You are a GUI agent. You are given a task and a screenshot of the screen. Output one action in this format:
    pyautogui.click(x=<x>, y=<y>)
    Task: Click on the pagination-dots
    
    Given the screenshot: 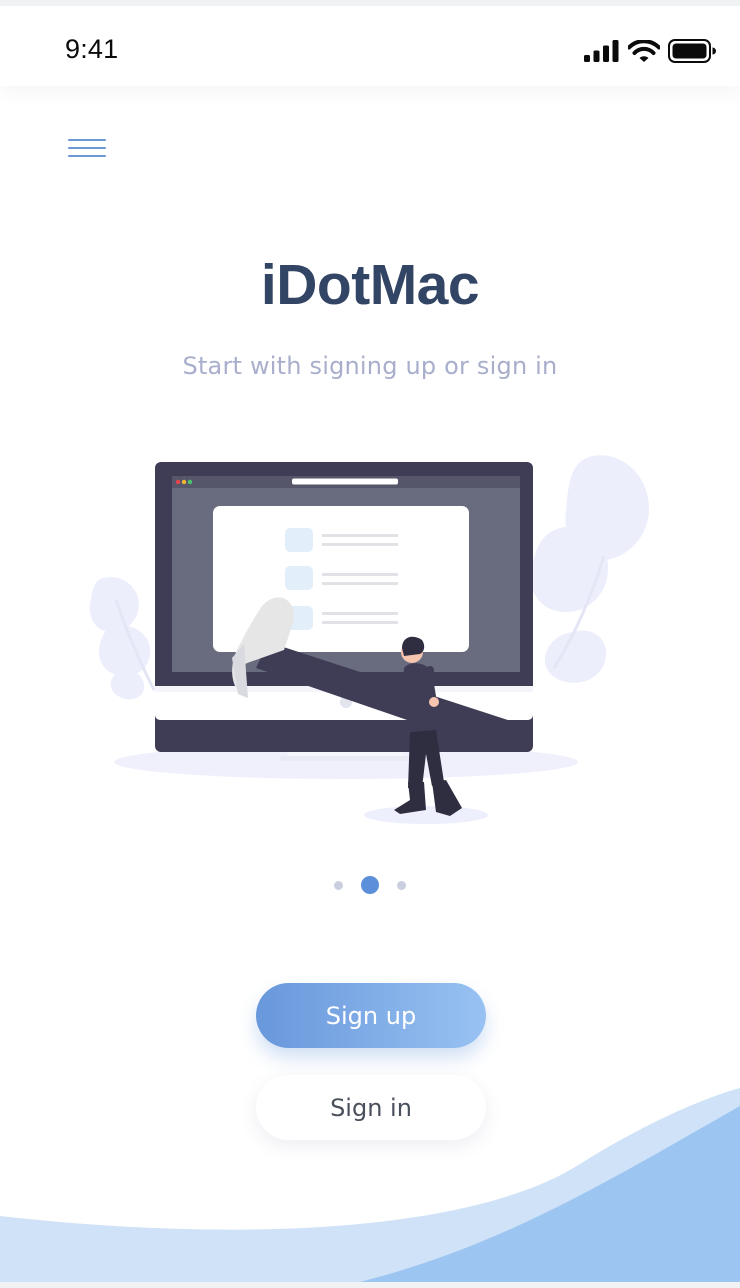 What is the action you would take?
    pyautogui.click(x=370, y=885)
    